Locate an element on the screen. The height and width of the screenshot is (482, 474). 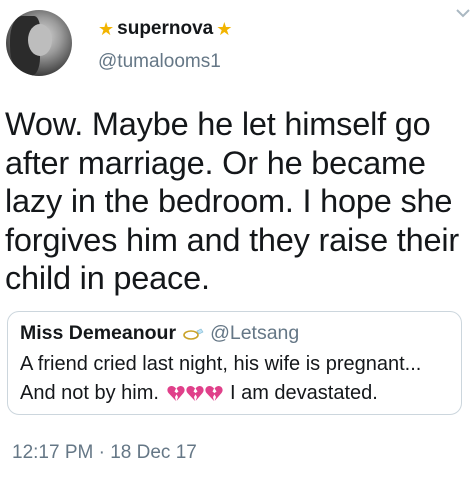
author-handle: @tumalooms1 is located at coordinates (159, 62).